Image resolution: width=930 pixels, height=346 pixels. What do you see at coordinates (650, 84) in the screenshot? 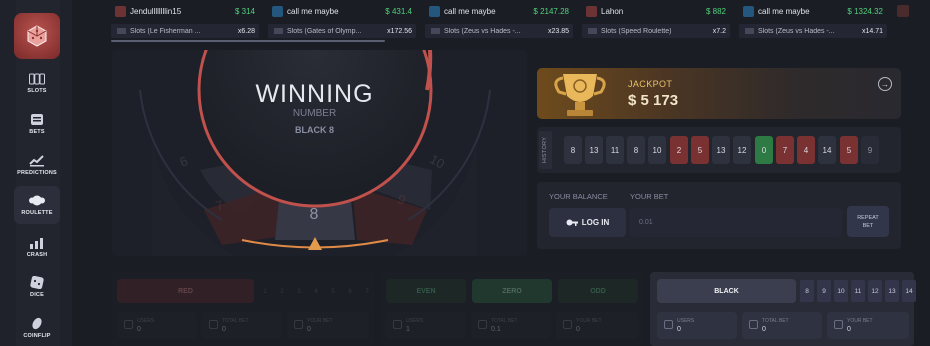
I see `jackpot-label: JACKPOT` at bounding box center [650, 84].